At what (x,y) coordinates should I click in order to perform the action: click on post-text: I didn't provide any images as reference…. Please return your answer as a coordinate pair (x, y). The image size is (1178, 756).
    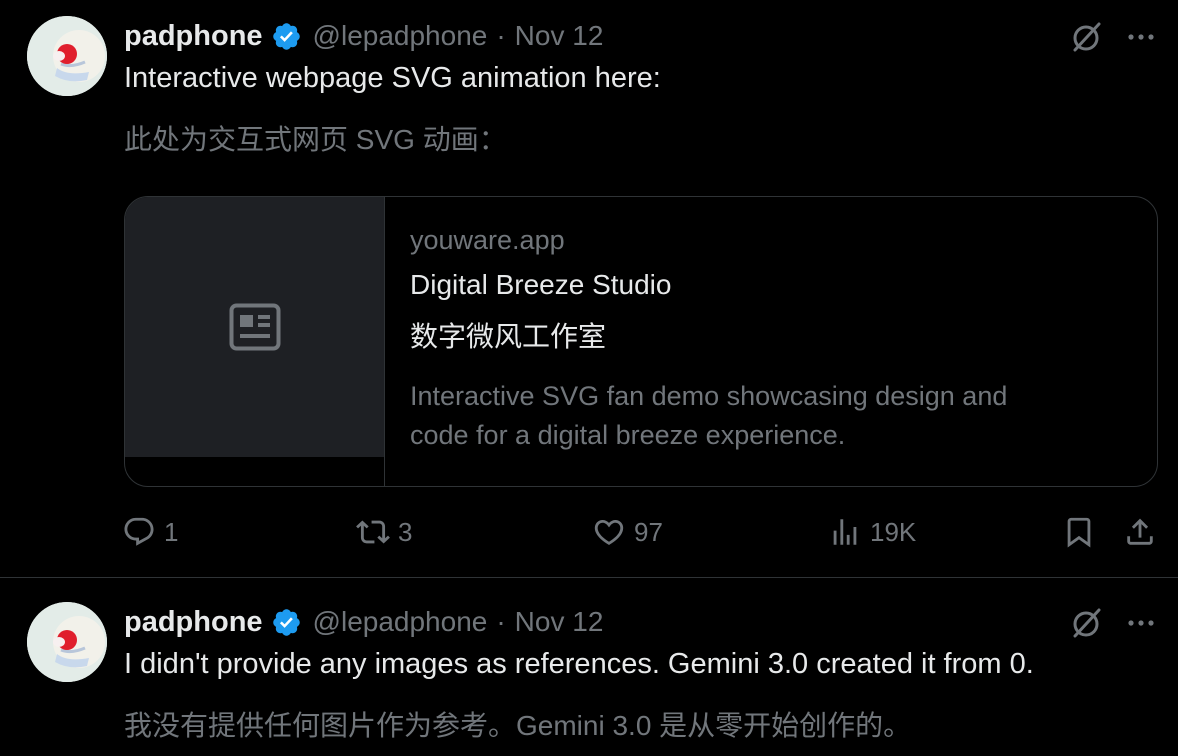
    Looking at the image, I should click on (579, 664).